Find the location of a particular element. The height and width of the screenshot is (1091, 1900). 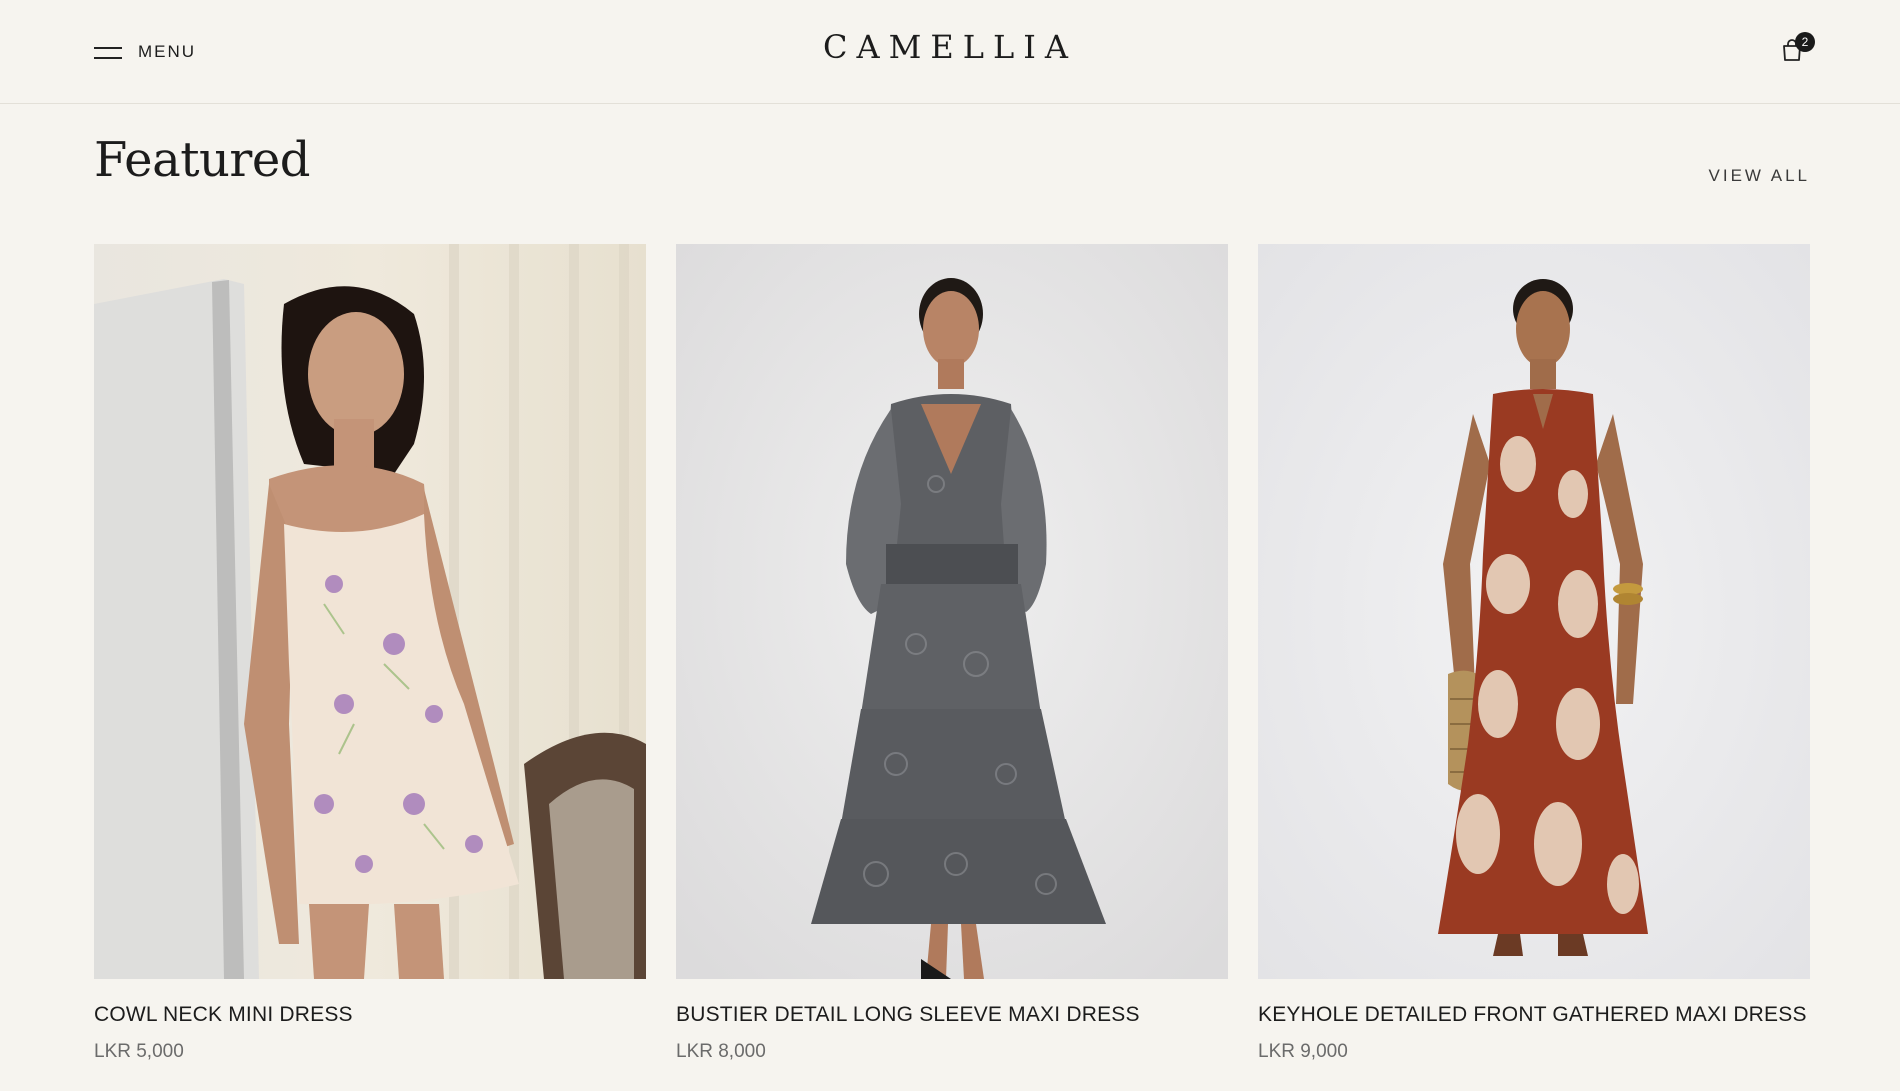

view-all-link: VIEW ALL is located at coordinates (1759, 176).